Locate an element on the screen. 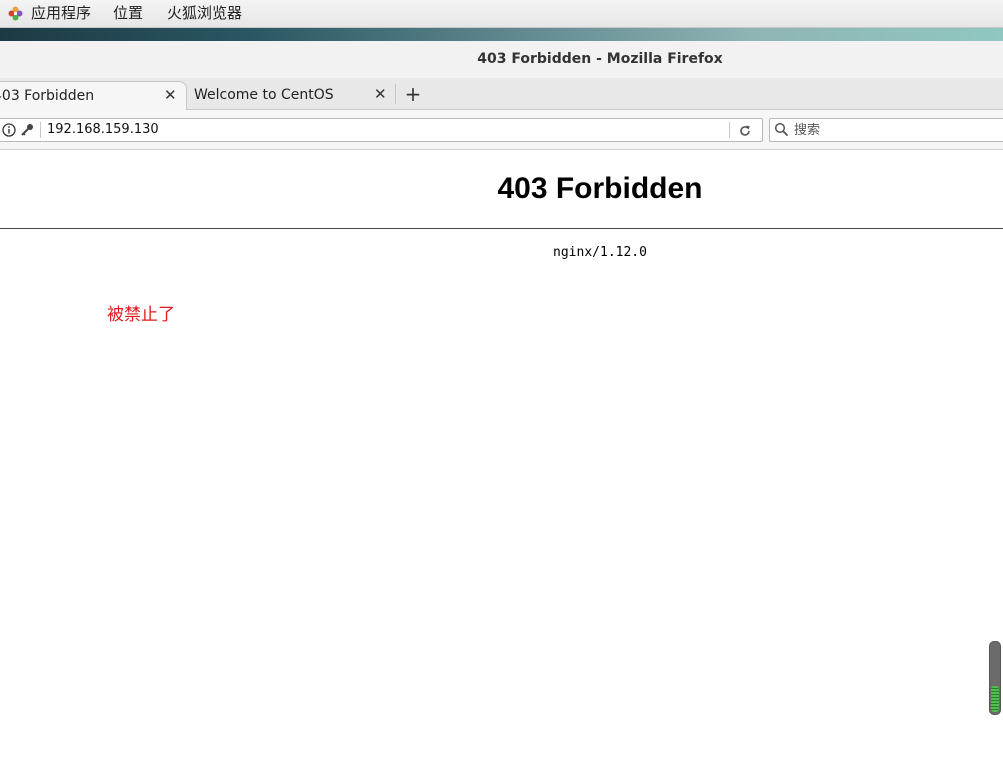 This screenshot has height=776, width=1003. tab-label: Welcome to CentOS is located at coordinates (264, 95).